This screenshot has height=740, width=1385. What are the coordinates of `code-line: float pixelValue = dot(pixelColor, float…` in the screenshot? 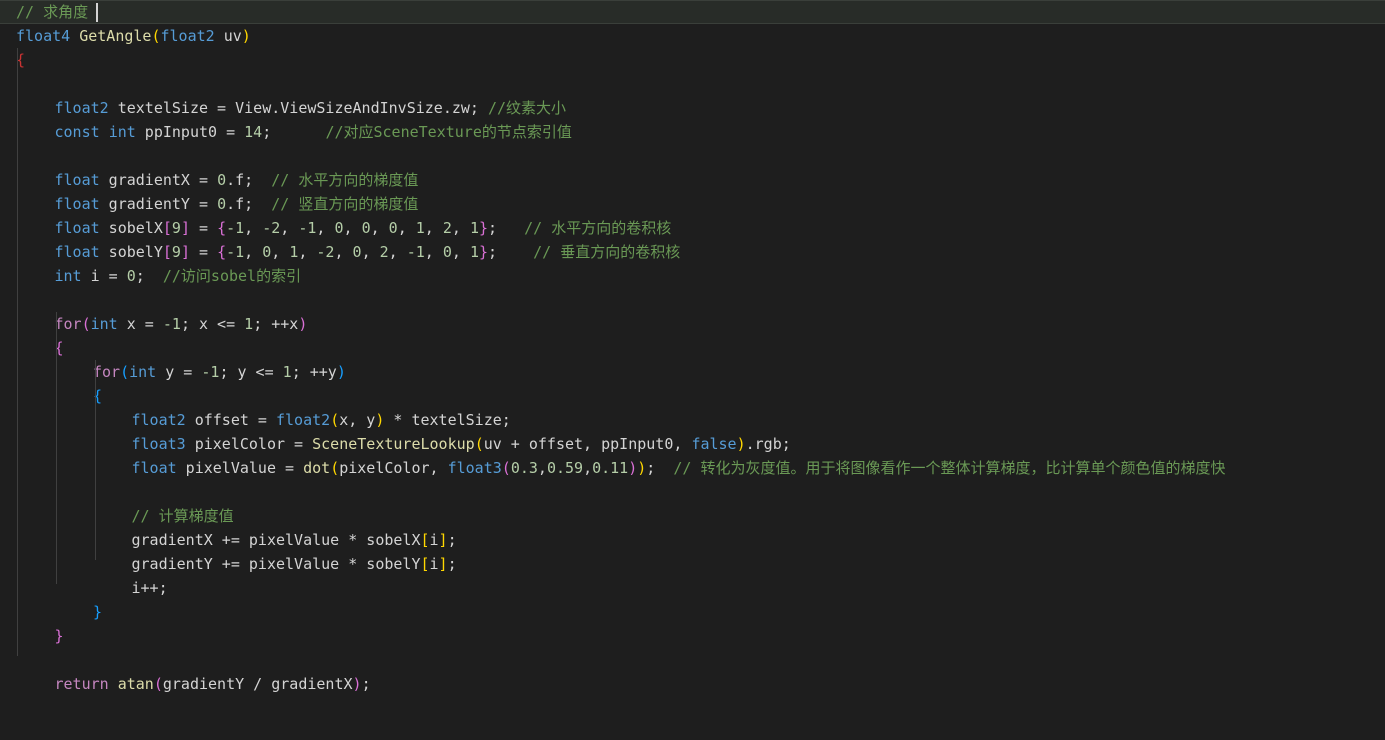 It's located at (692, 468).